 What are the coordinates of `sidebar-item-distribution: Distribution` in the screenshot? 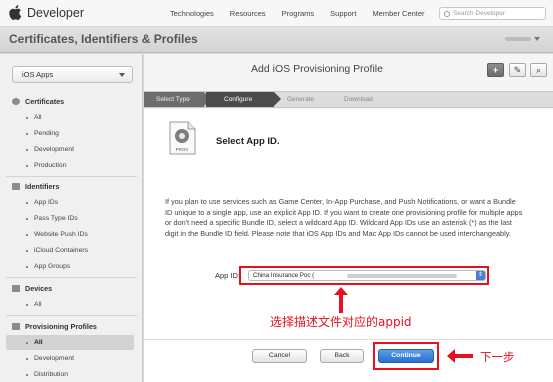 It's located at (70, 374).